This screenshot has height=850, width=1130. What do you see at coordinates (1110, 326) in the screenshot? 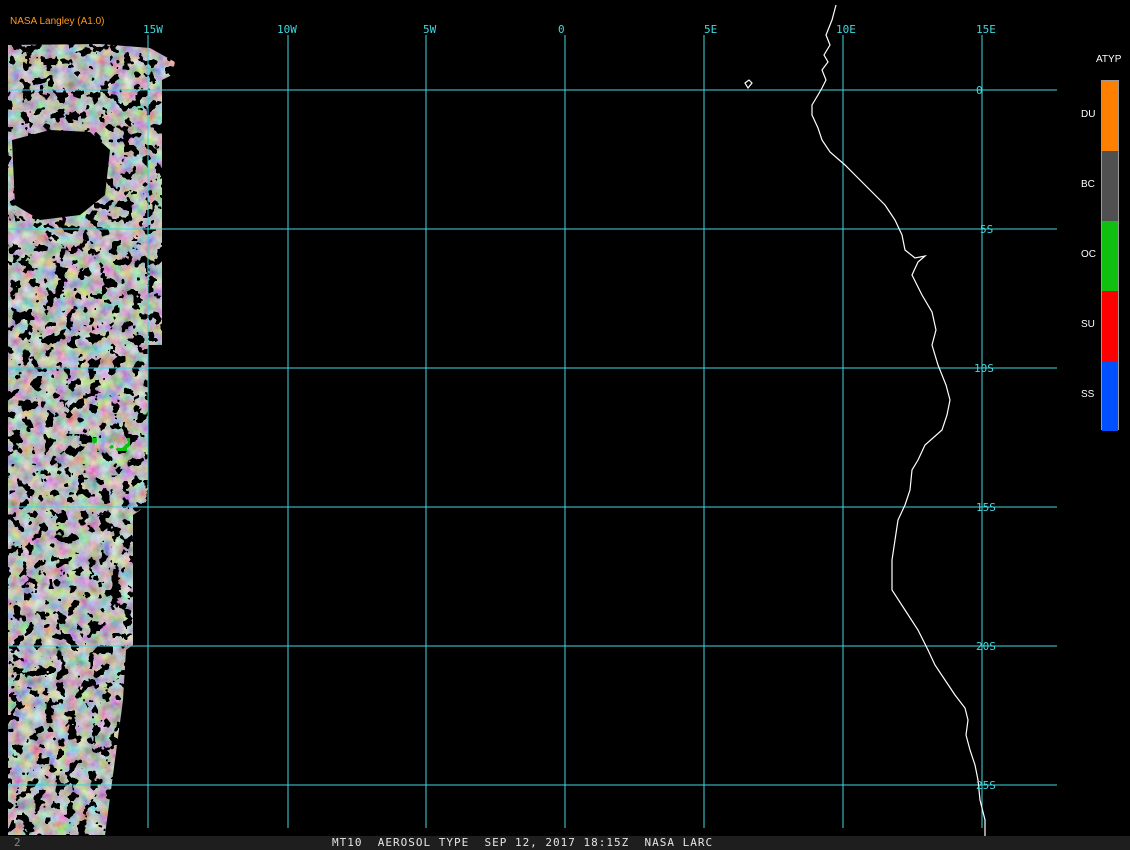
I see `legend-swatch-su` at bounding box center [1110, 326].